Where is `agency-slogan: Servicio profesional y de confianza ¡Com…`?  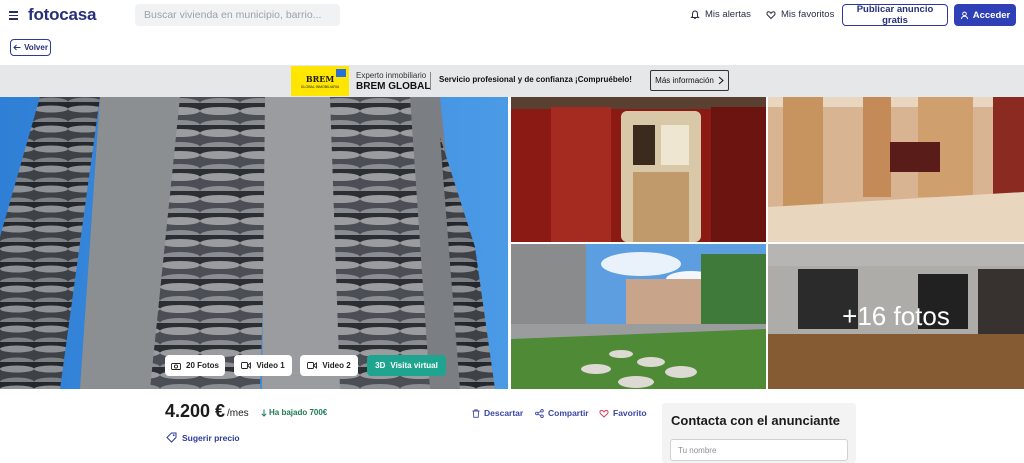
agency-slogan: Servicio profesional y de confianza ¡Com… is located at coordinates (535, 79).